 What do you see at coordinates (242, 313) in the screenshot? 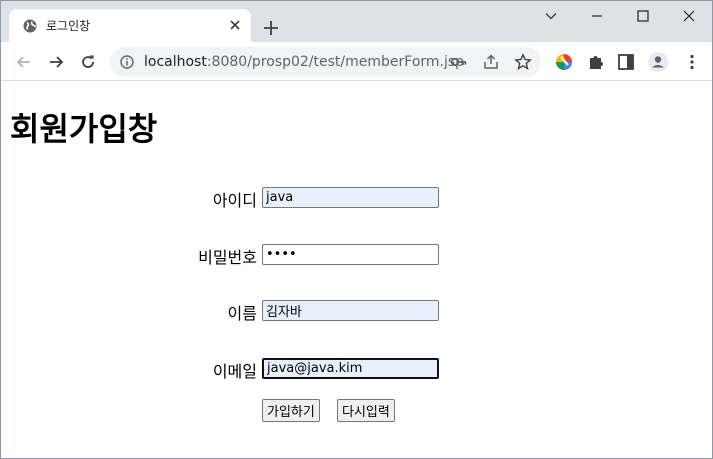
I see `name-label: 이름` at bounding box center [242, 313].